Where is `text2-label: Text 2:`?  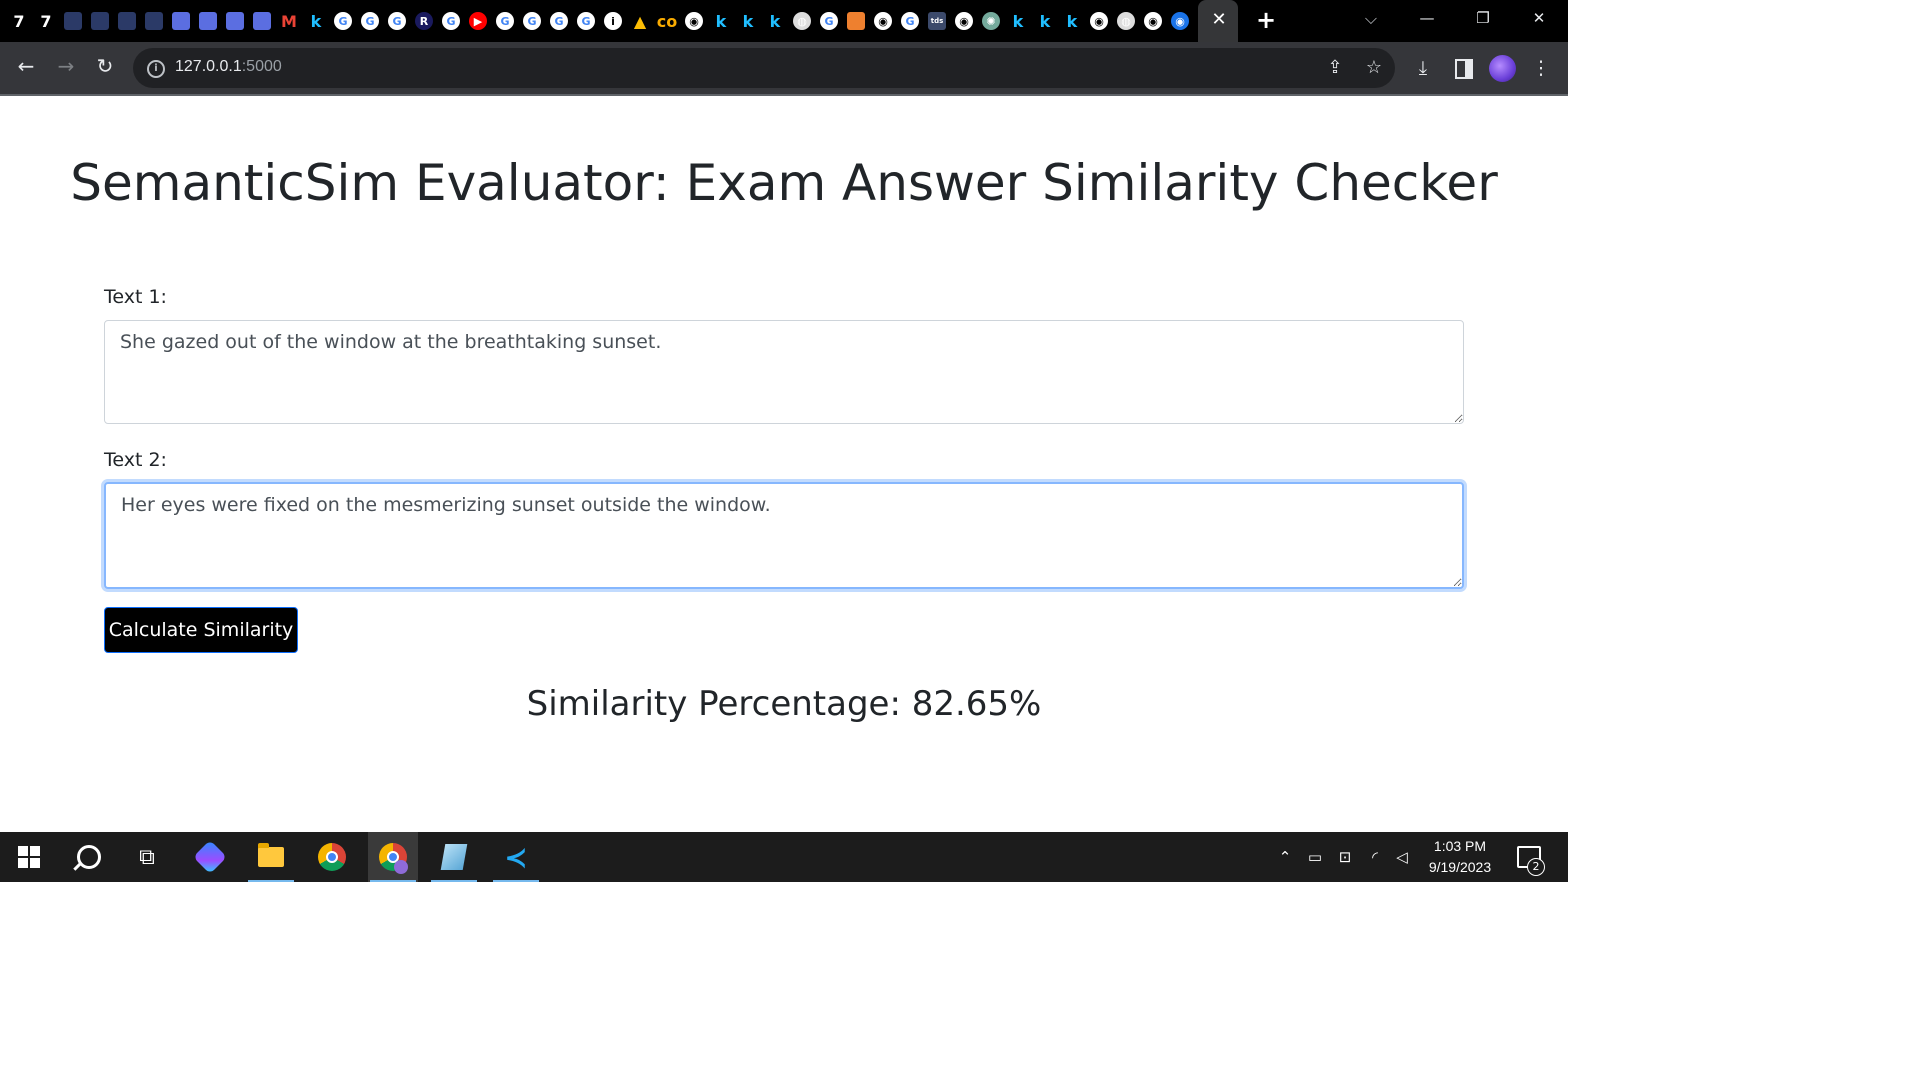 text2-label: Text 2: is located at coordinates (135, 460).